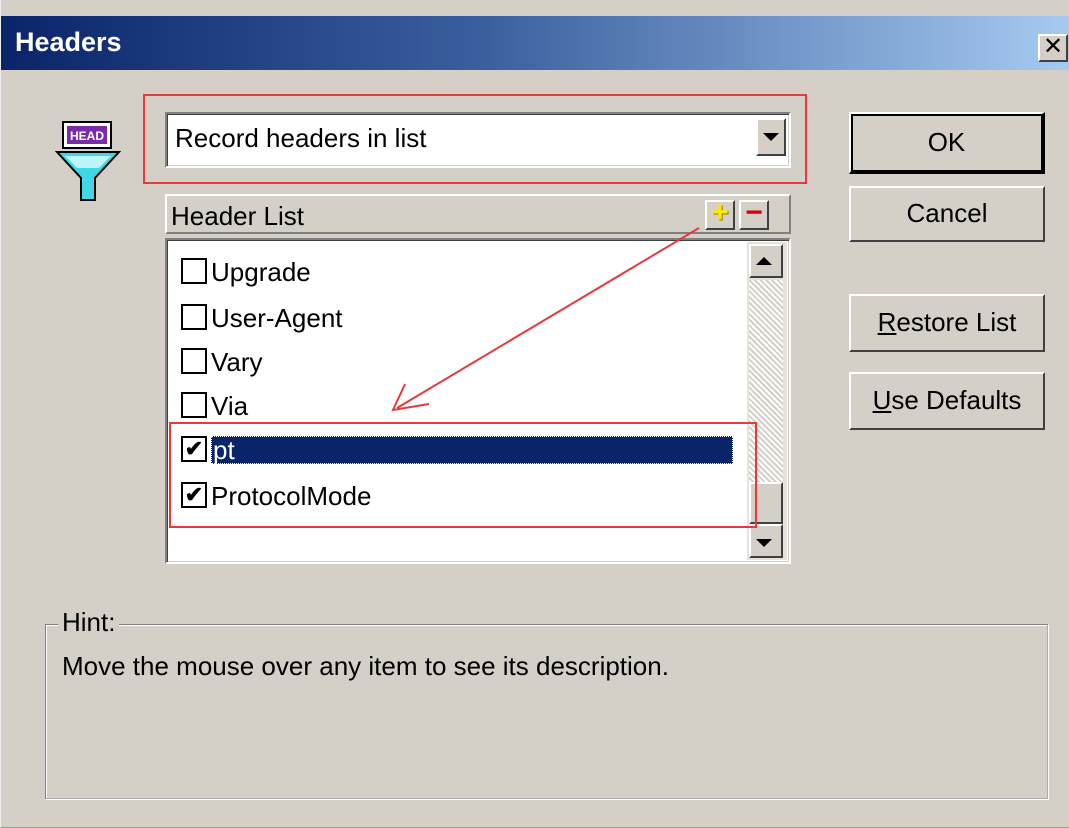 This screenshot has height=828, width=1069. I want to click on annotation-arrow, so click(545, 319).